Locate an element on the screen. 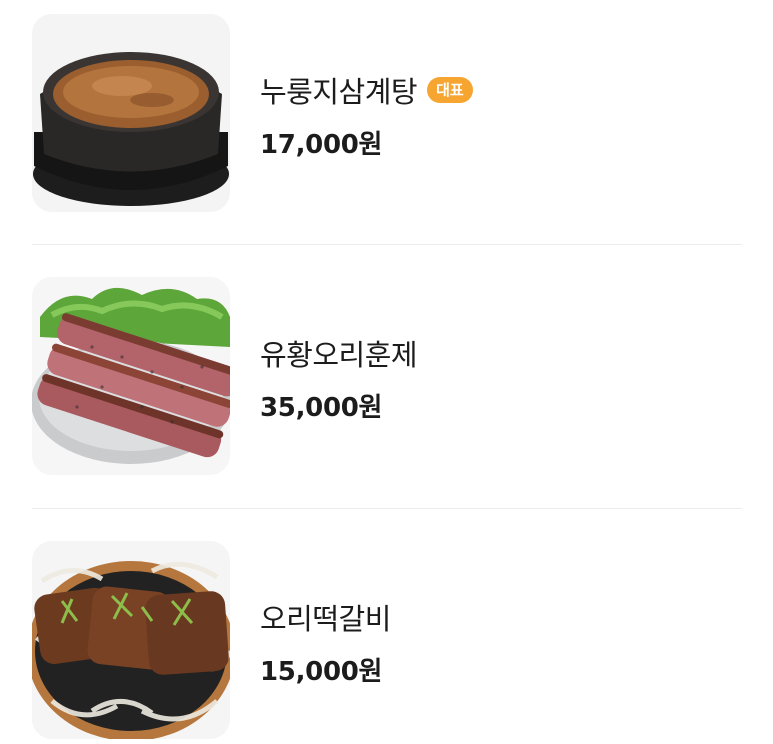 The height and width of the screenshot is (744, 773). stone-pot-soup-photo-icon is located at coordinates (131, 113).